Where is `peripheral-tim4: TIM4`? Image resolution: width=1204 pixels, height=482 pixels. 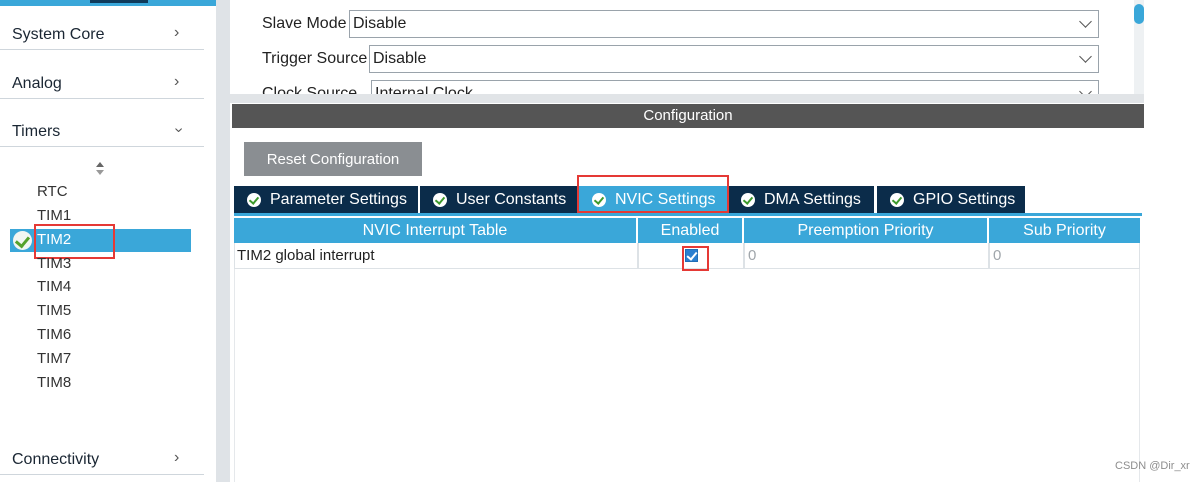 peripheral-tim4: TIM4 is located at coordinates (54, 286).